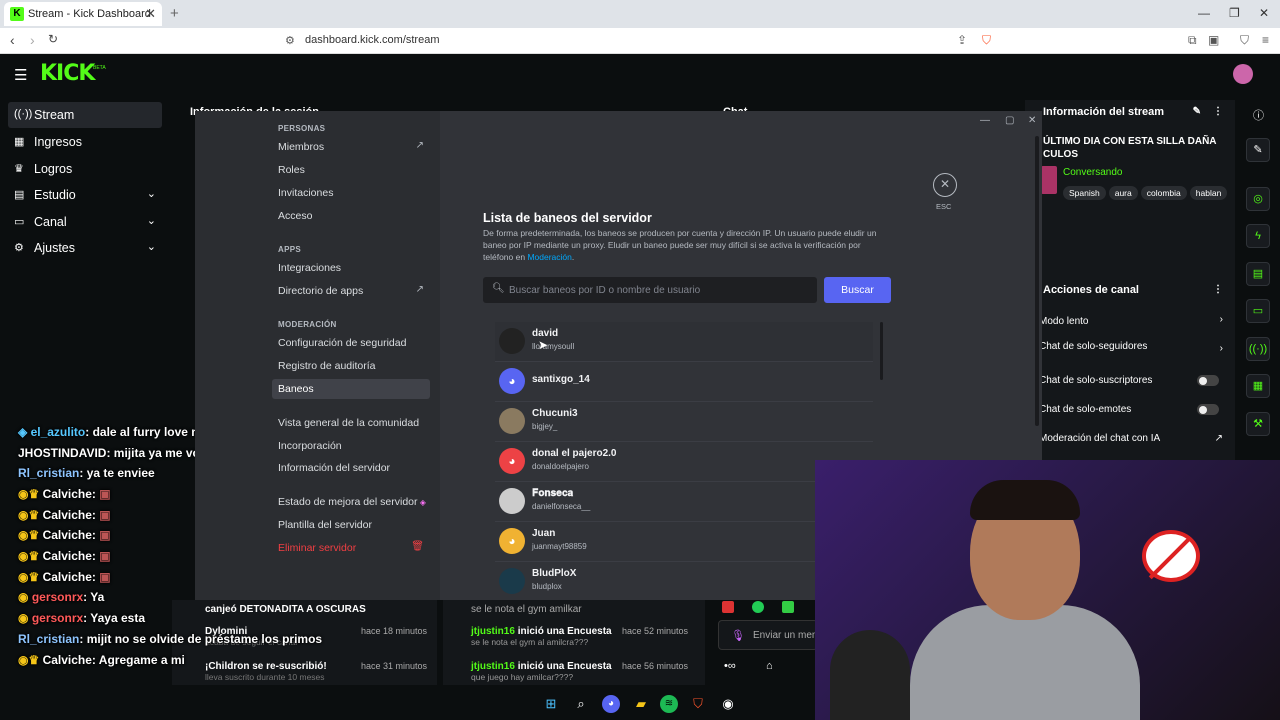 This screenshot has height=720, width=1280. I want to click on wrench-icon: ⚒, so click(1258, 424).